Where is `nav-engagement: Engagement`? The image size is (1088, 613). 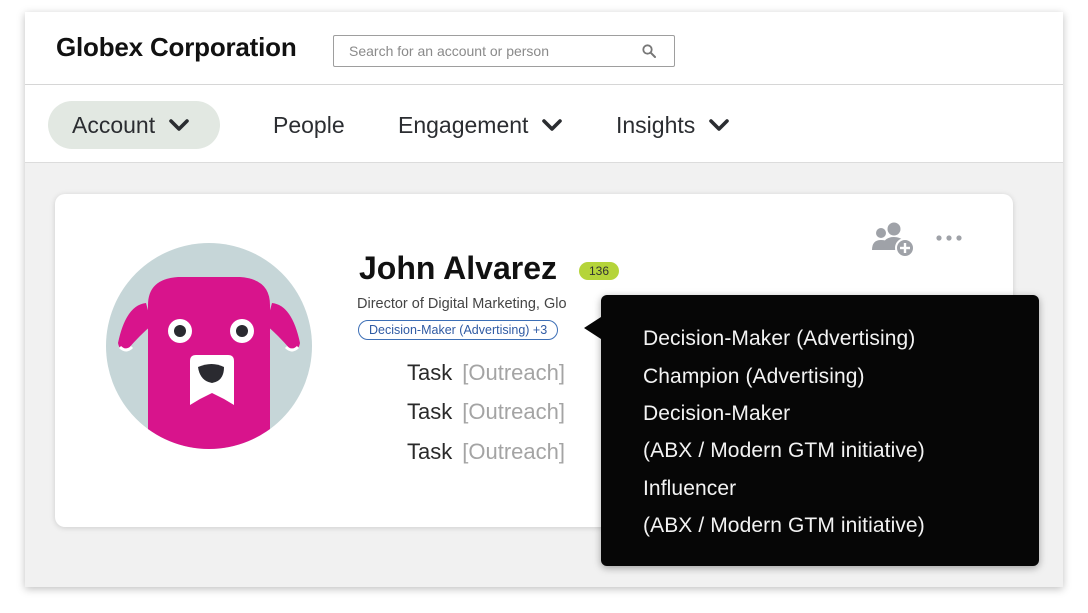 nav-engagement: Engagement is located at coordinates (480, 125).